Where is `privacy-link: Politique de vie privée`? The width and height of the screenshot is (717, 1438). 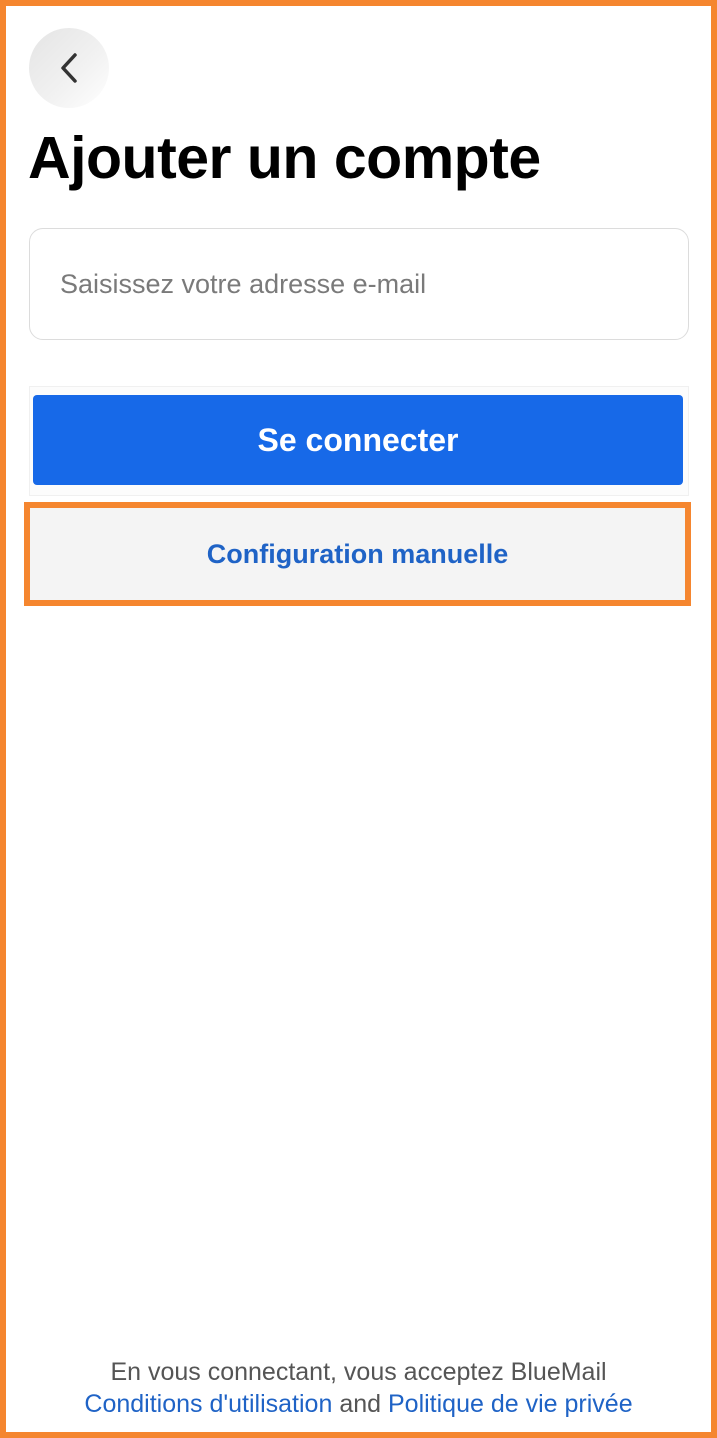 privacy-link: Politique de vie privée is located at coordinates (510, 1404).